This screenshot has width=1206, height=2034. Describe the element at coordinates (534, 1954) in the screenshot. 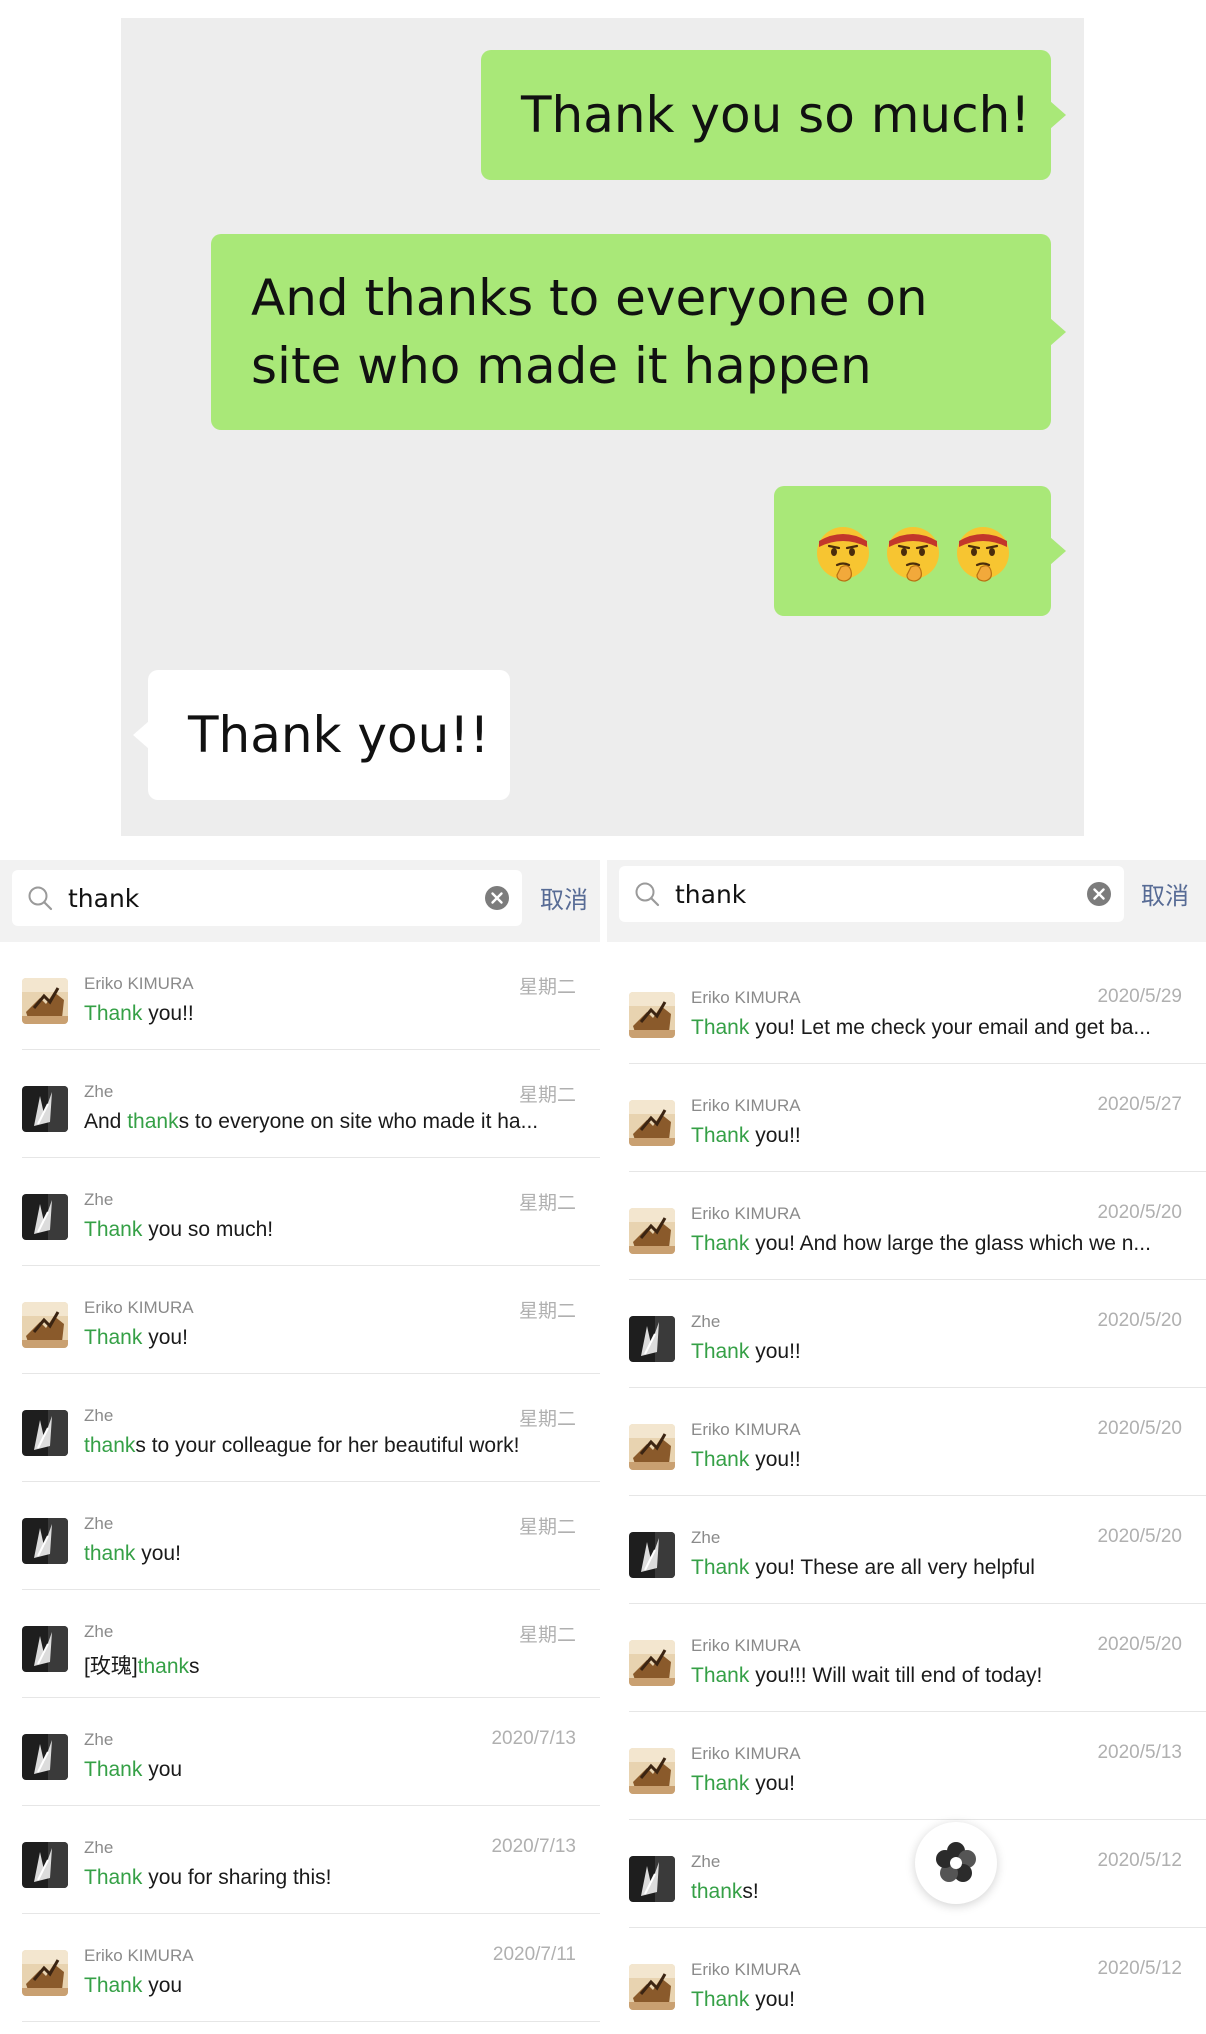

I see `result-date: 2020/7/11` at that location.